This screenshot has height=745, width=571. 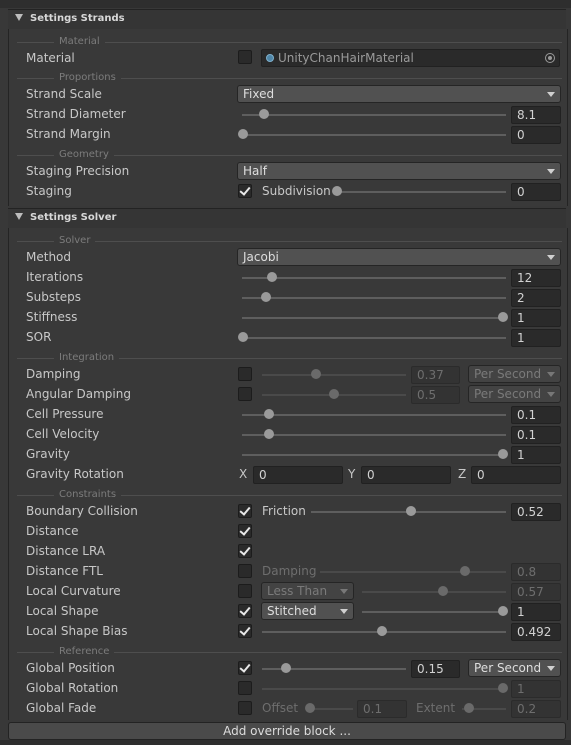 What do you see at coordinates (550, 58) in the screenshot?
I see `object-picker-icon` at bounding box center [550, 58].